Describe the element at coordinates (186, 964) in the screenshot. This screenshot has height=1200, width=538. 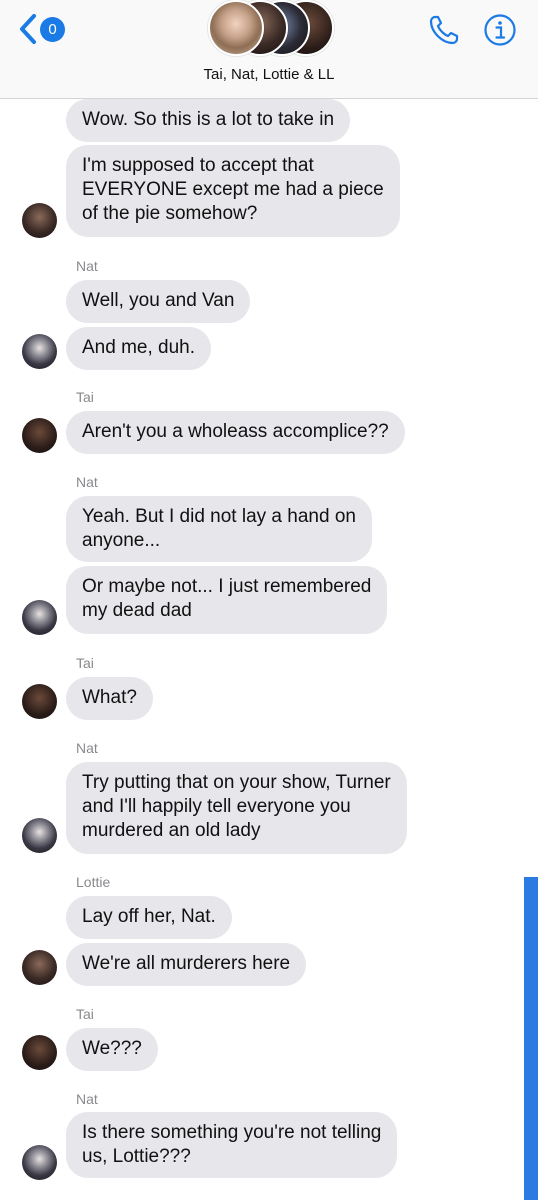
I see `message-bubble: We're all murderers here` at that location.